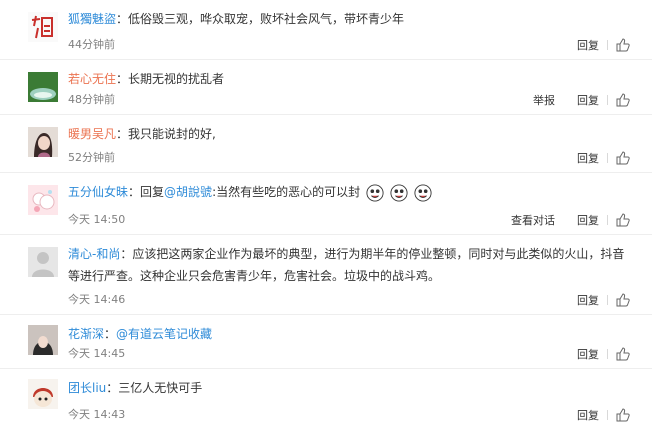 This screenshot has width=652, height=429. I want to click on comment-body: 暖男吴凡：我只能说封的好,, so click(142, 134).